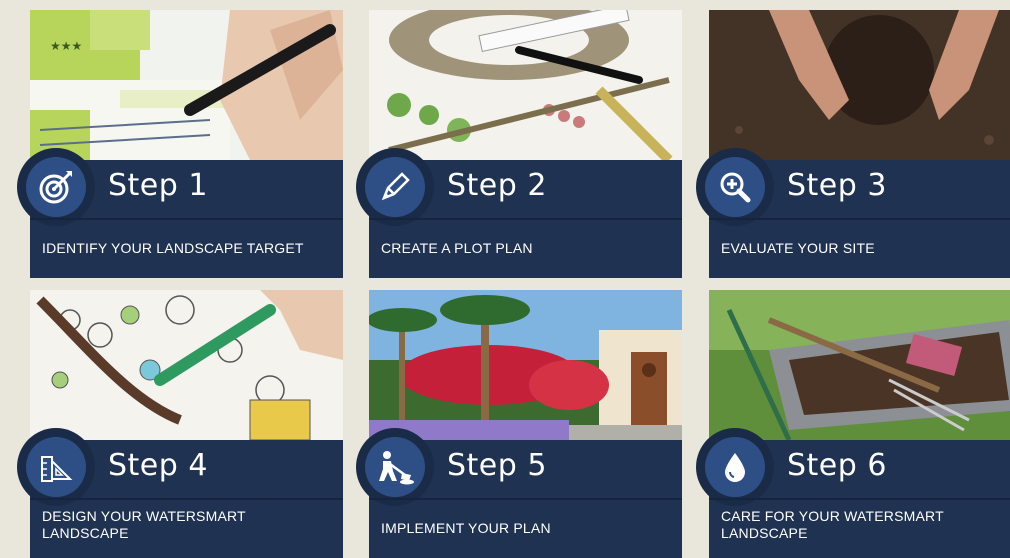 This screenshot has width=1010, height=558. I want to click on step-6-divider, so click(859, 499).